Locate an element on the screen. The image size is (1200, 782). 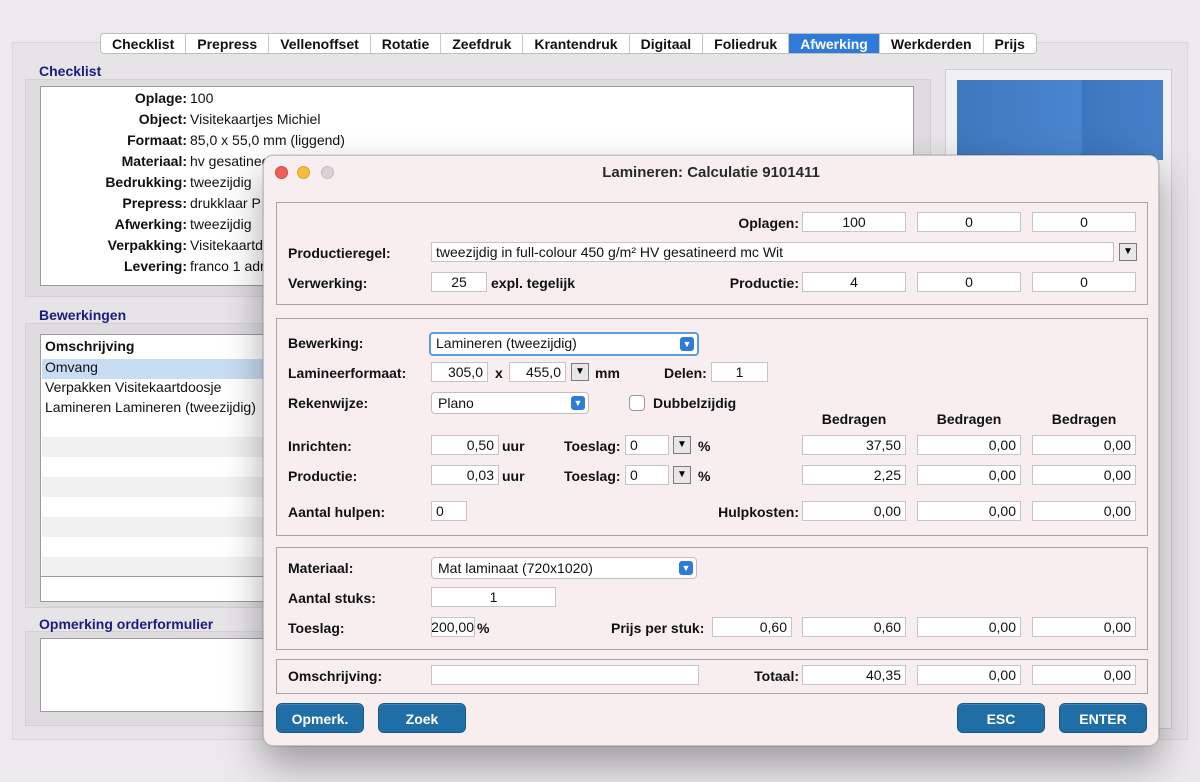
oplage-1-input: 100 is located at coordinates (854, 222).